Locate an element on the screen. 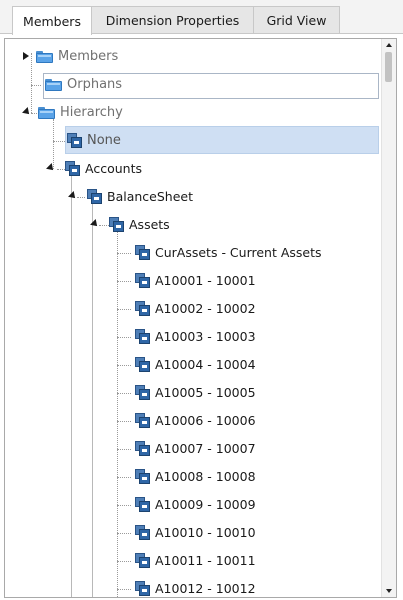 The height and width of the screenshot is (600, 403). tab-grid-view: Grid View is located at coordinates (296, 20).